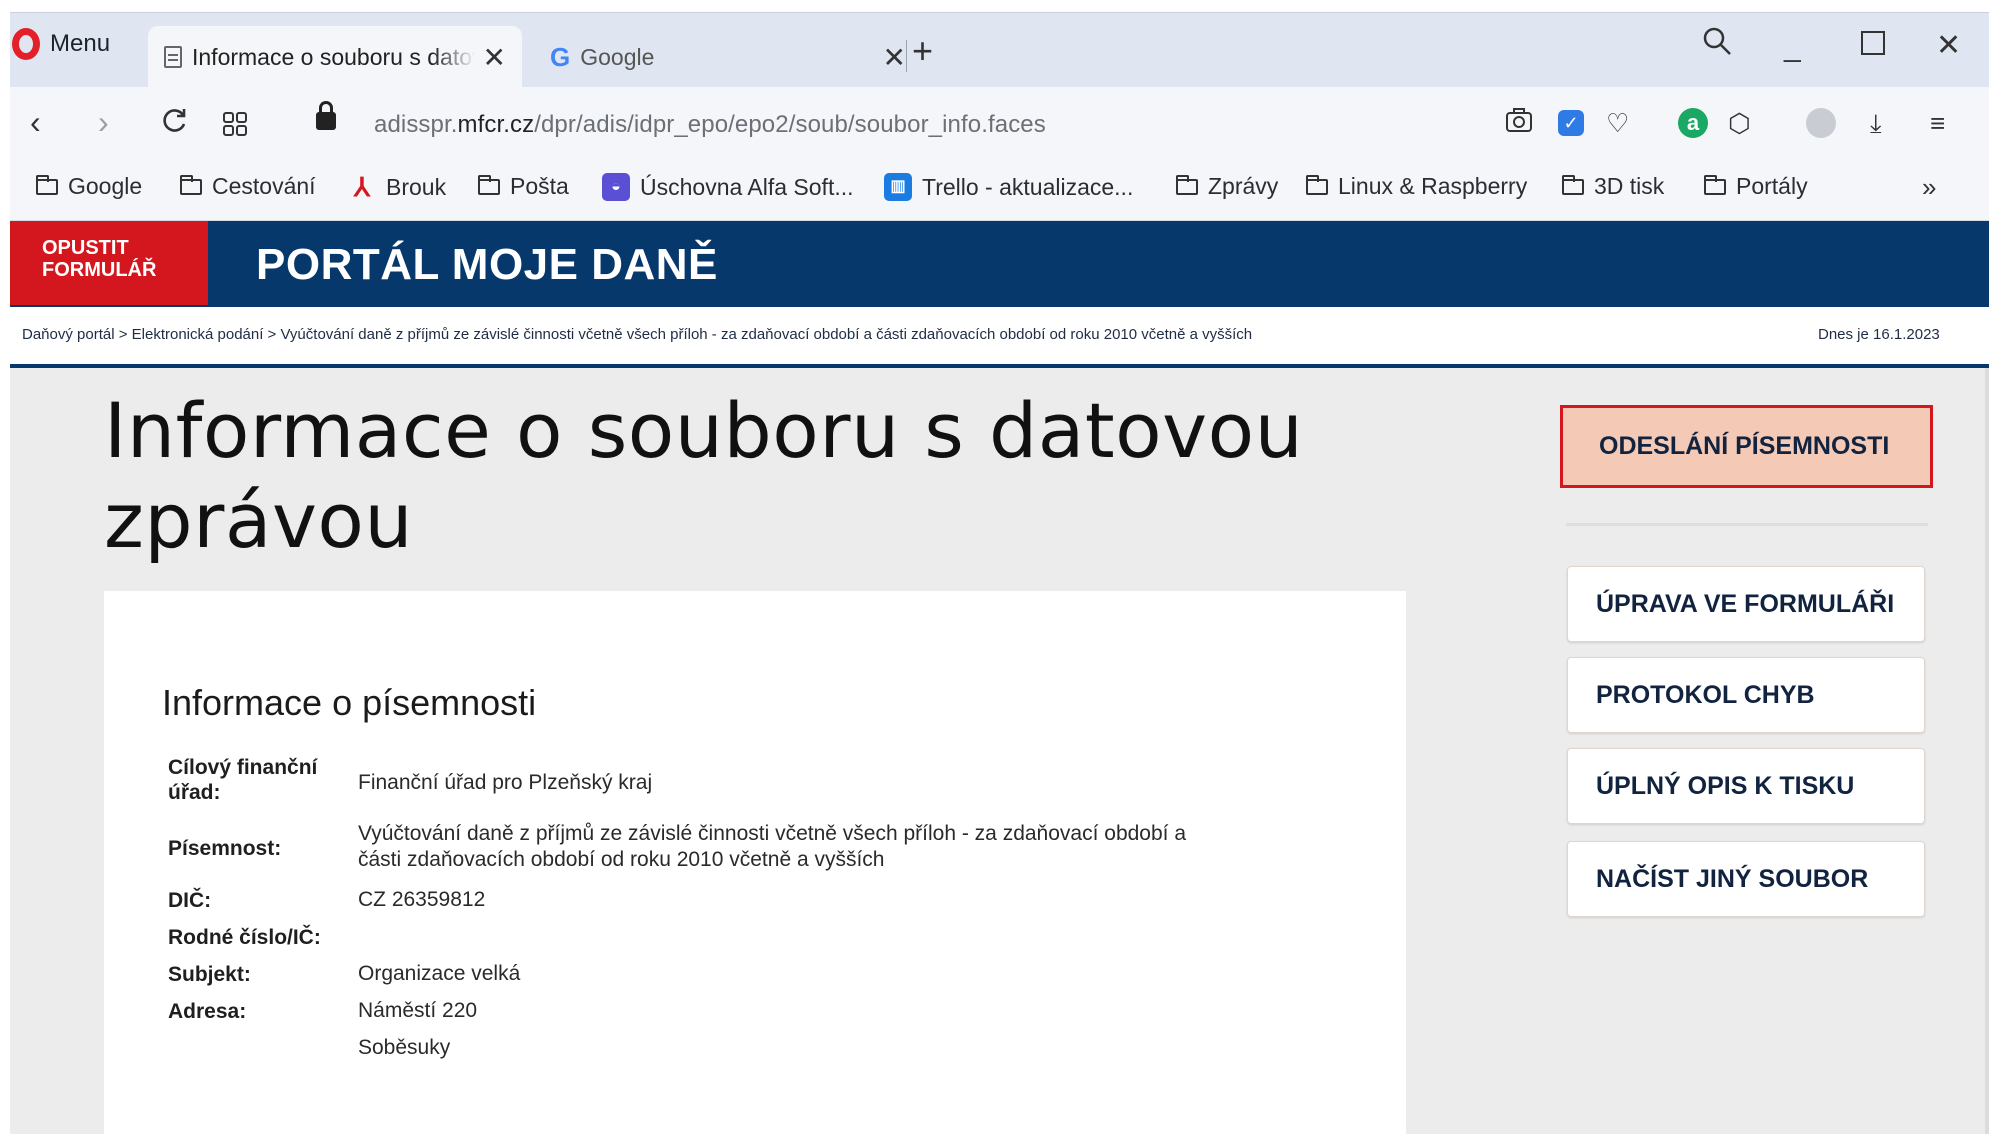 The height and width of the screenshot is (1134, 1989). What do you see at coordinates (505, 782) in the screenshot?
I see `office-value: Finanční úřad pro Plzeňský kraj` at bounding box center [505, 782].